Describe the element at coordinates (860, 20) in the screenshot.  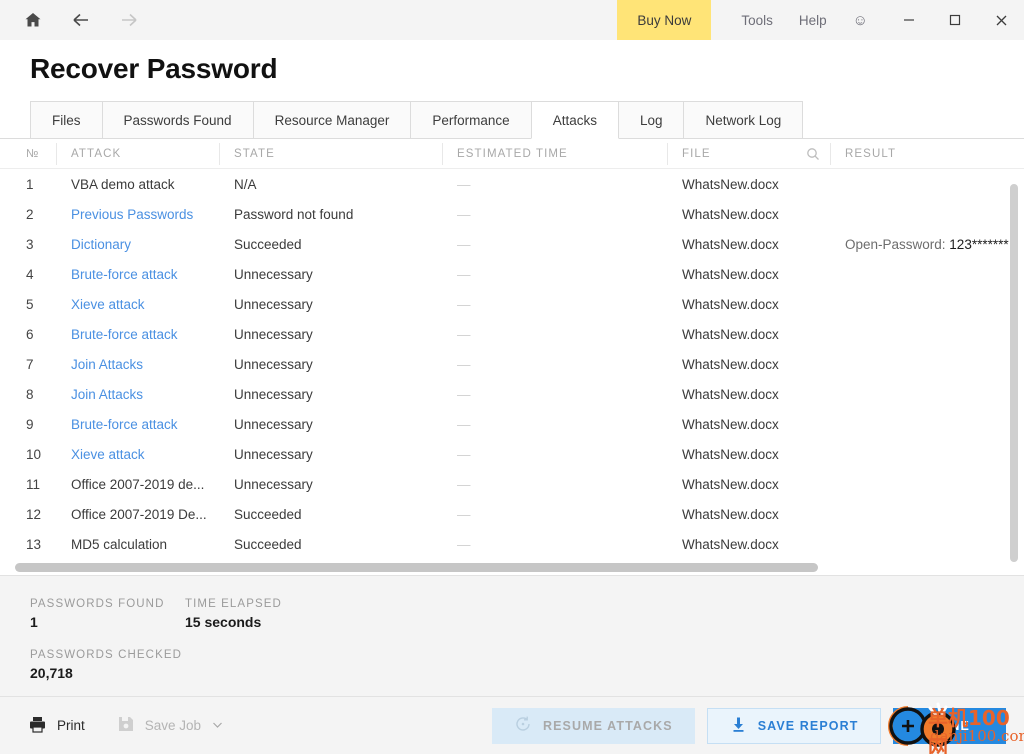
I see `smiley-face-icon: ☺` at that location.